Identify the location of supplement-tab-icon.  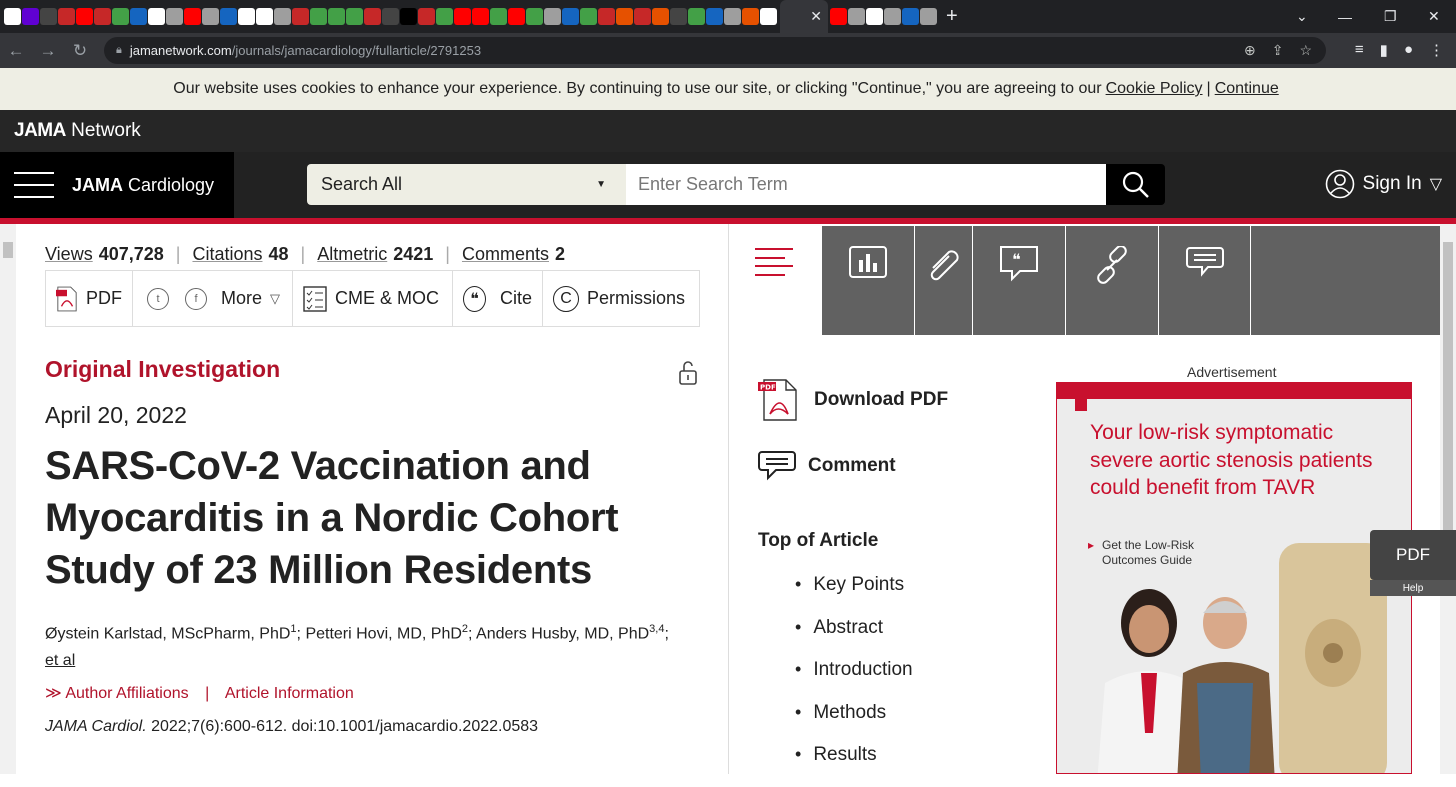
(944, 280).